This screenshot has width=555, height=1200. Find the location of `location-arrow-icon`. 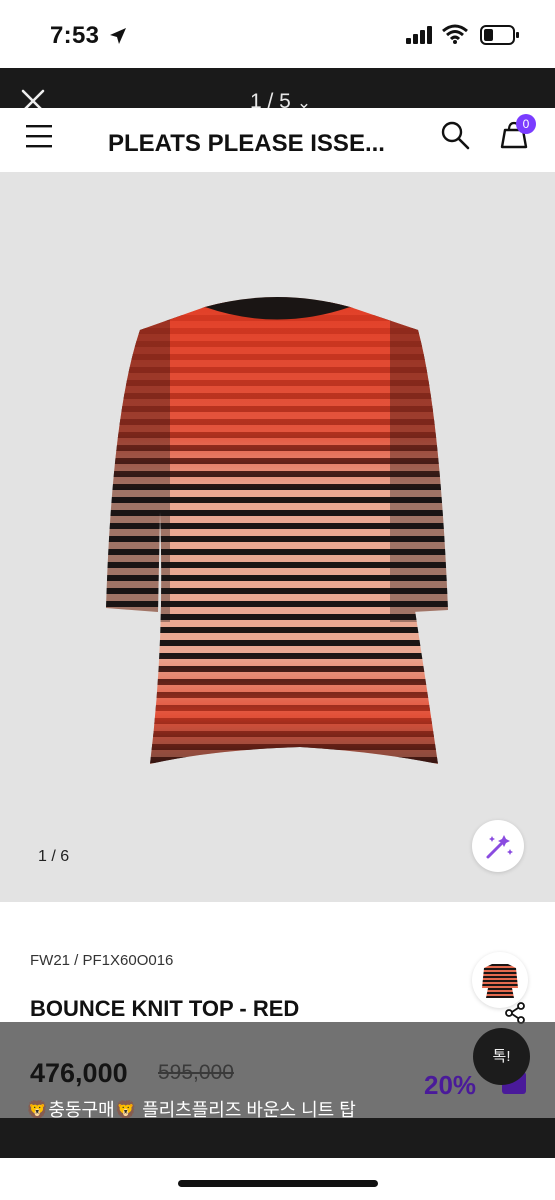

location-arrow-icon is located at coordinates (118, 36).